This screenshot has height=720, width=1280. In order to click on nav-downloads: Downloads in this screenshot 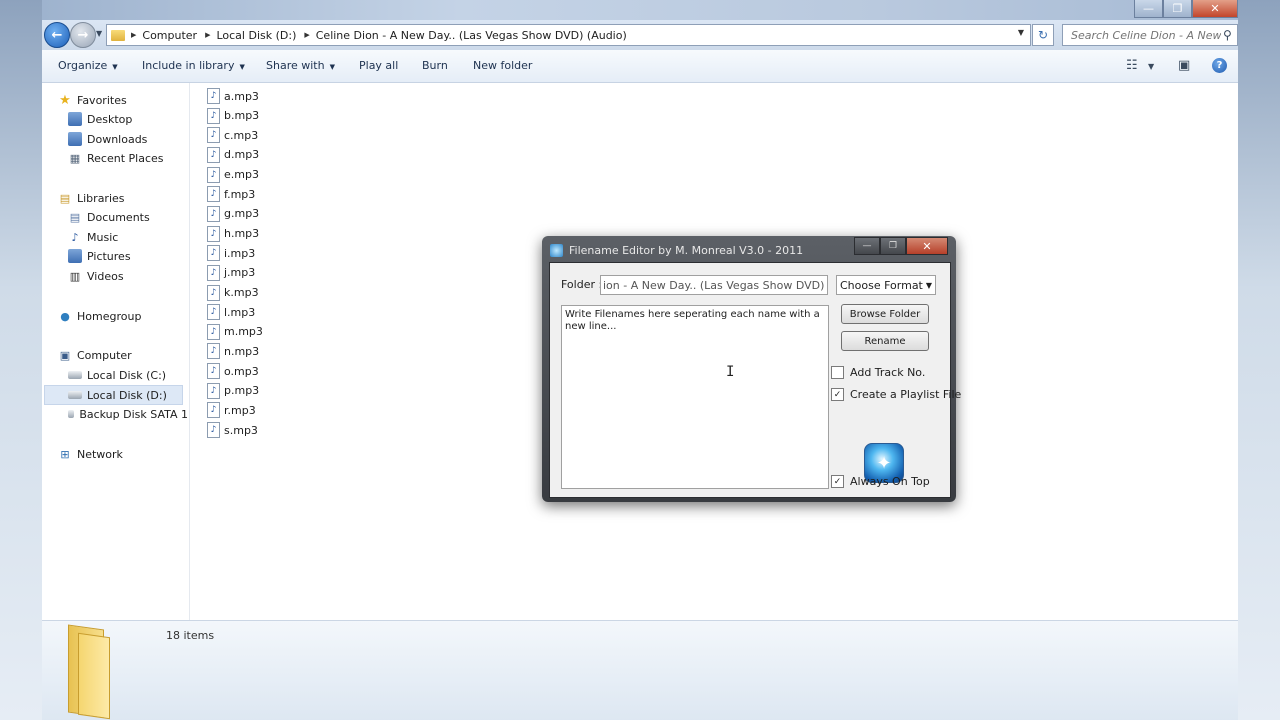, I will do `click(107, 139)`.